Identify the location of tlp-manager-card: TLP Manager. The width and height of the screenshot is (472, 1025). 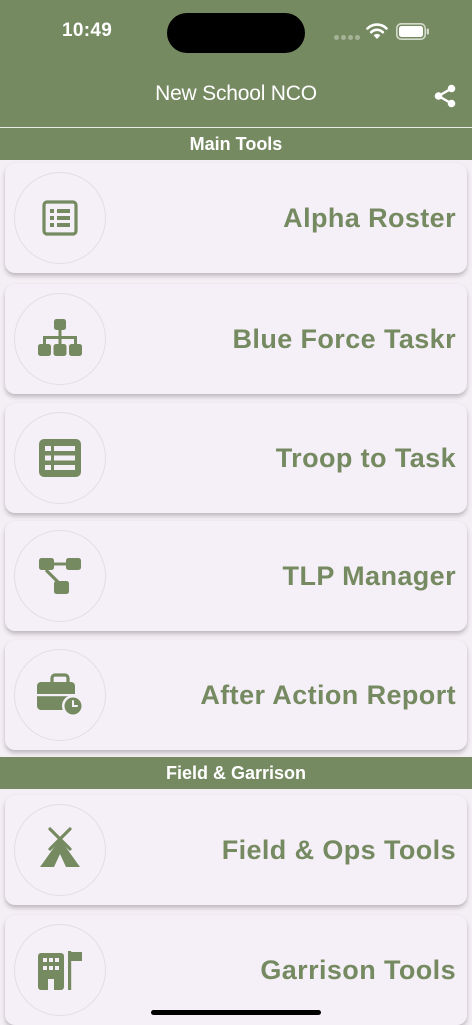
(236, 576).